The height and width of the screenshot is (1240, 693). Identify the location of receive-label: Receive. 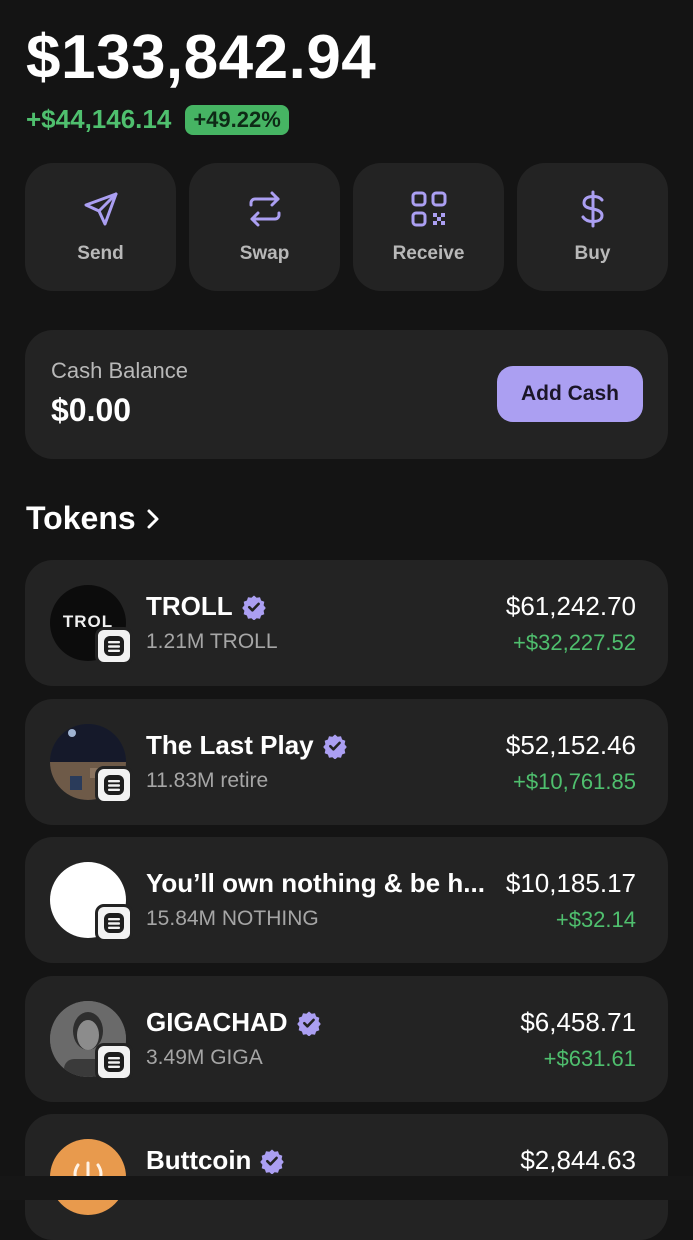
(428, 253).